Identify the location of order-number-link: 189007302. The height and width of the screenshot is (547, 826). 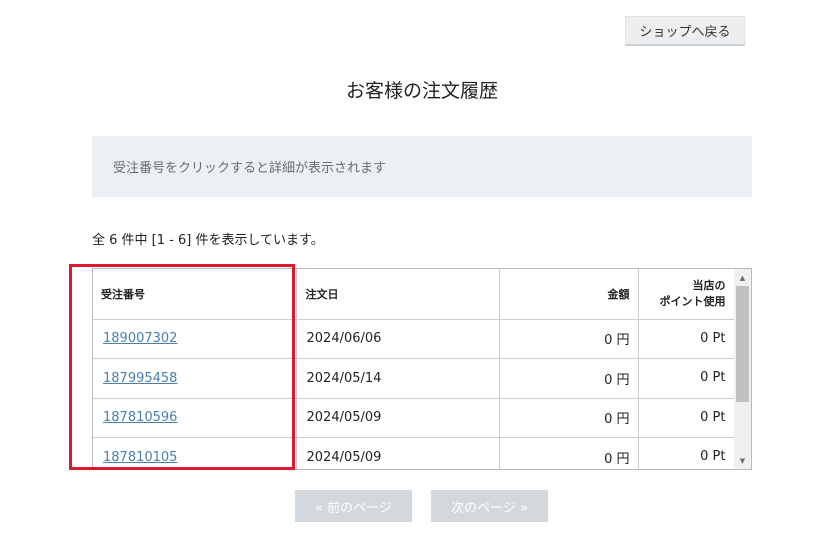
(140, 338).